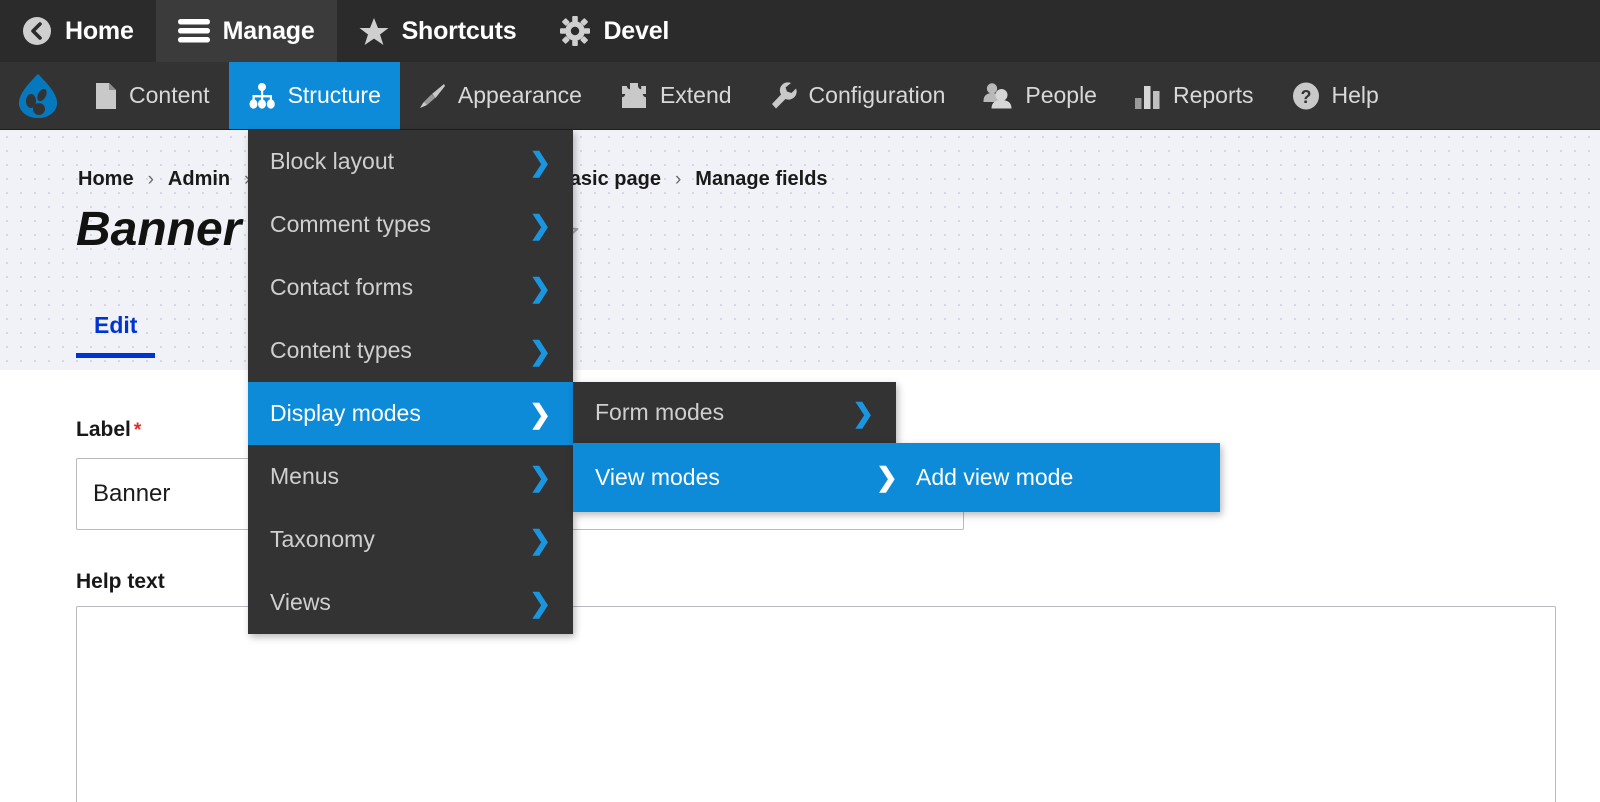 The height and width of the screenshot is (802, 1600). I want to click on menu-item-label: Comment types, so click(351, 224).